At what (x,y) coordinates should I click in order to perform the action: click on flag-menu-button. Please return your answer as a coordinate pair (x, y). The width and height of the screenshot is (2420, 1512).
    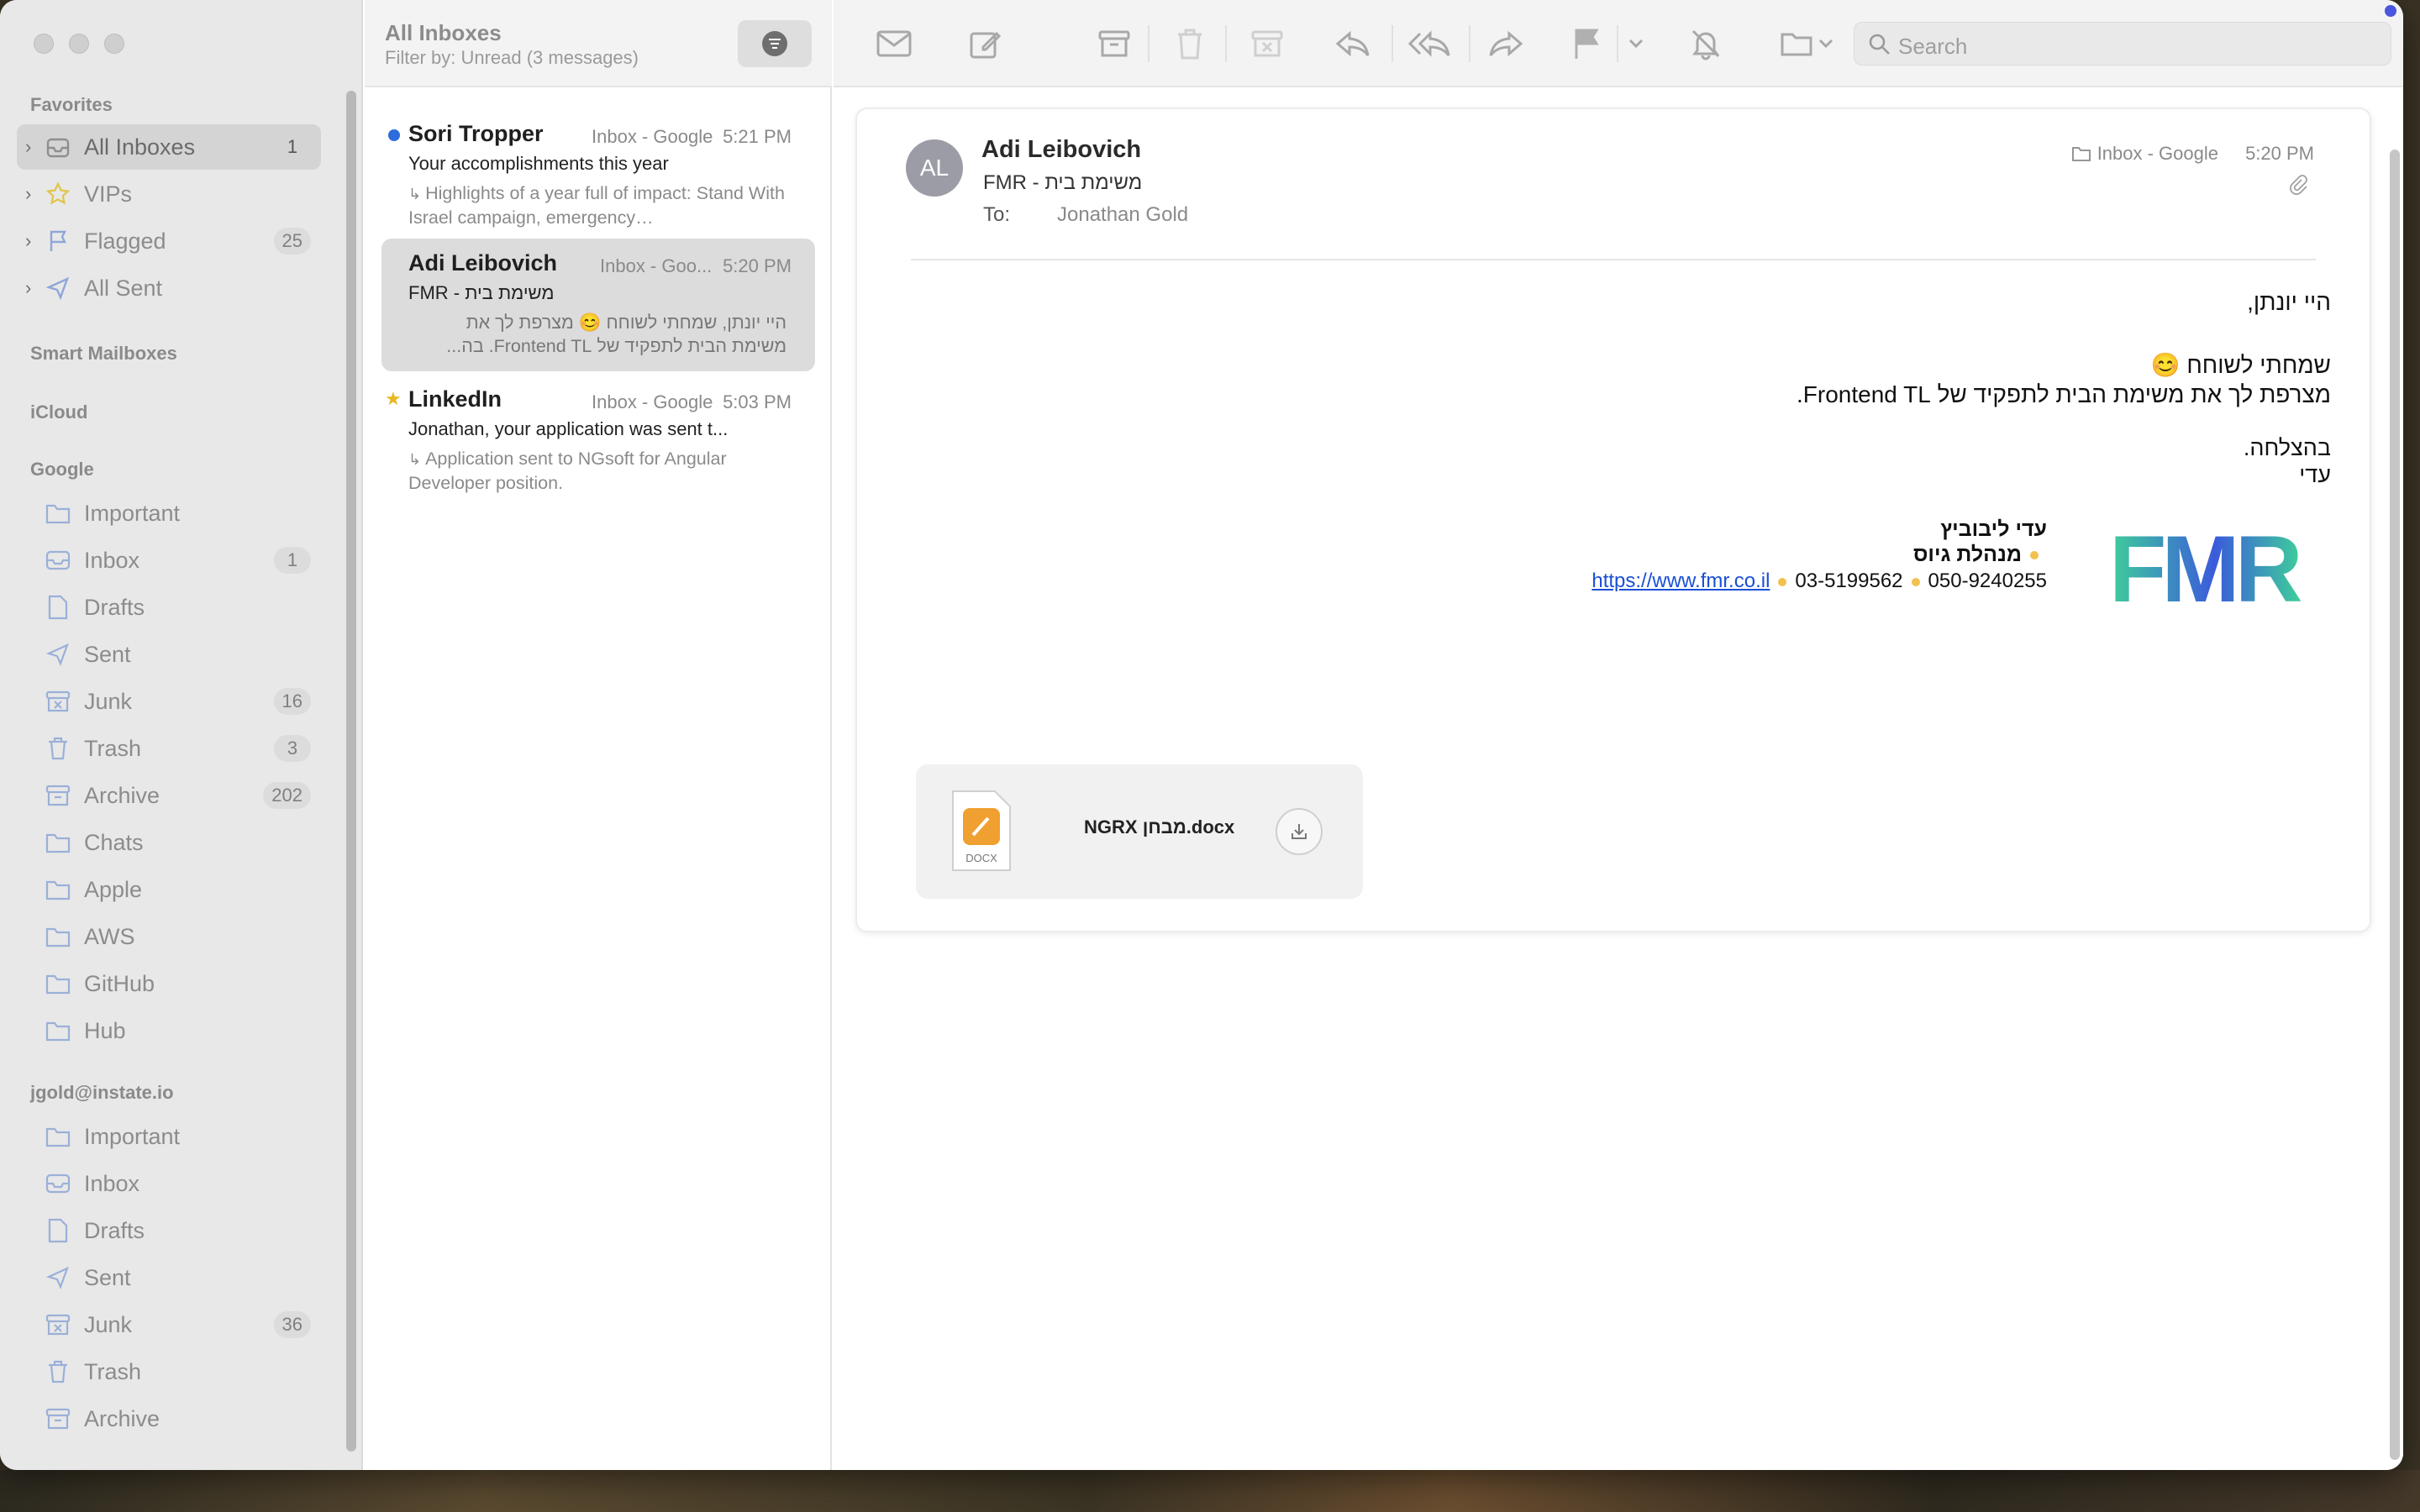
    Looking at the image, I should click on (1636, 44).